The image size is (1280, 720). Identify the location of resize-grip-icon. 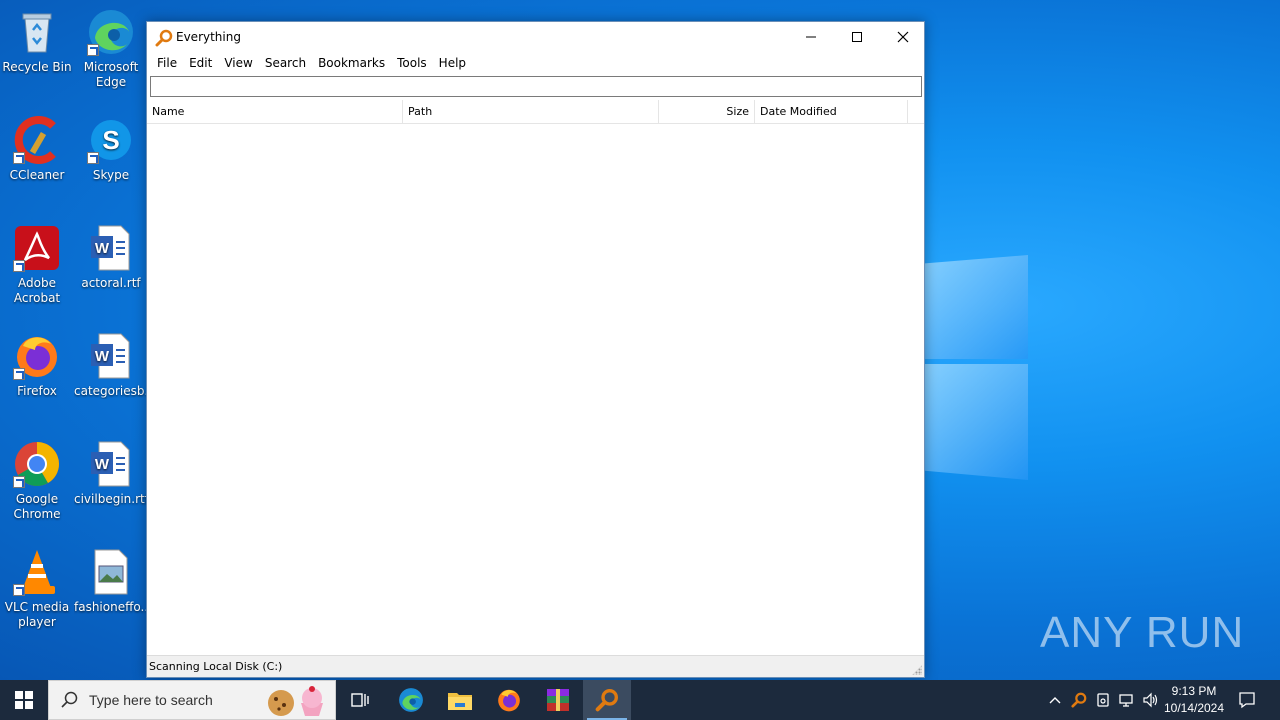
(917, 670).